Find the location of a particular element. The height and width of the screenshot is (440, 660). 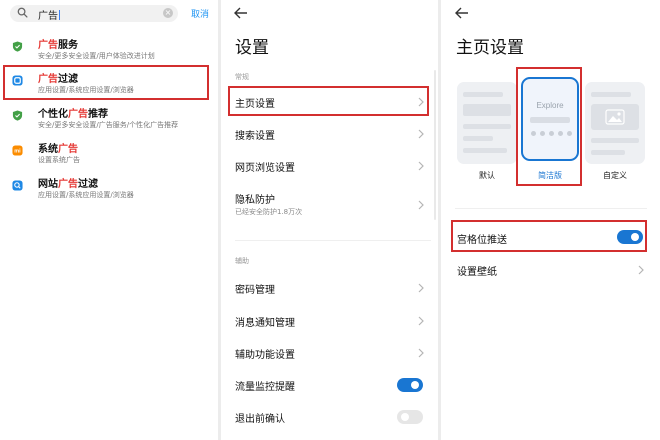

traffic-alert-toggle is located at coordinates (410, 385).